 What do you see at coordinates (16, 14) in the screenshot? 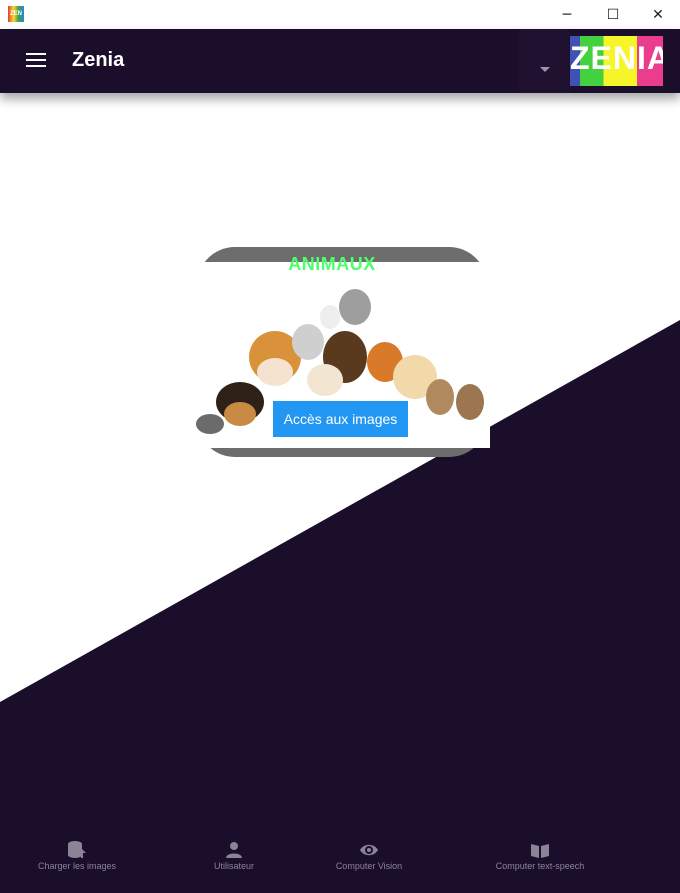
I see `app-icon: ZEN` at bounding box center [16, 14].